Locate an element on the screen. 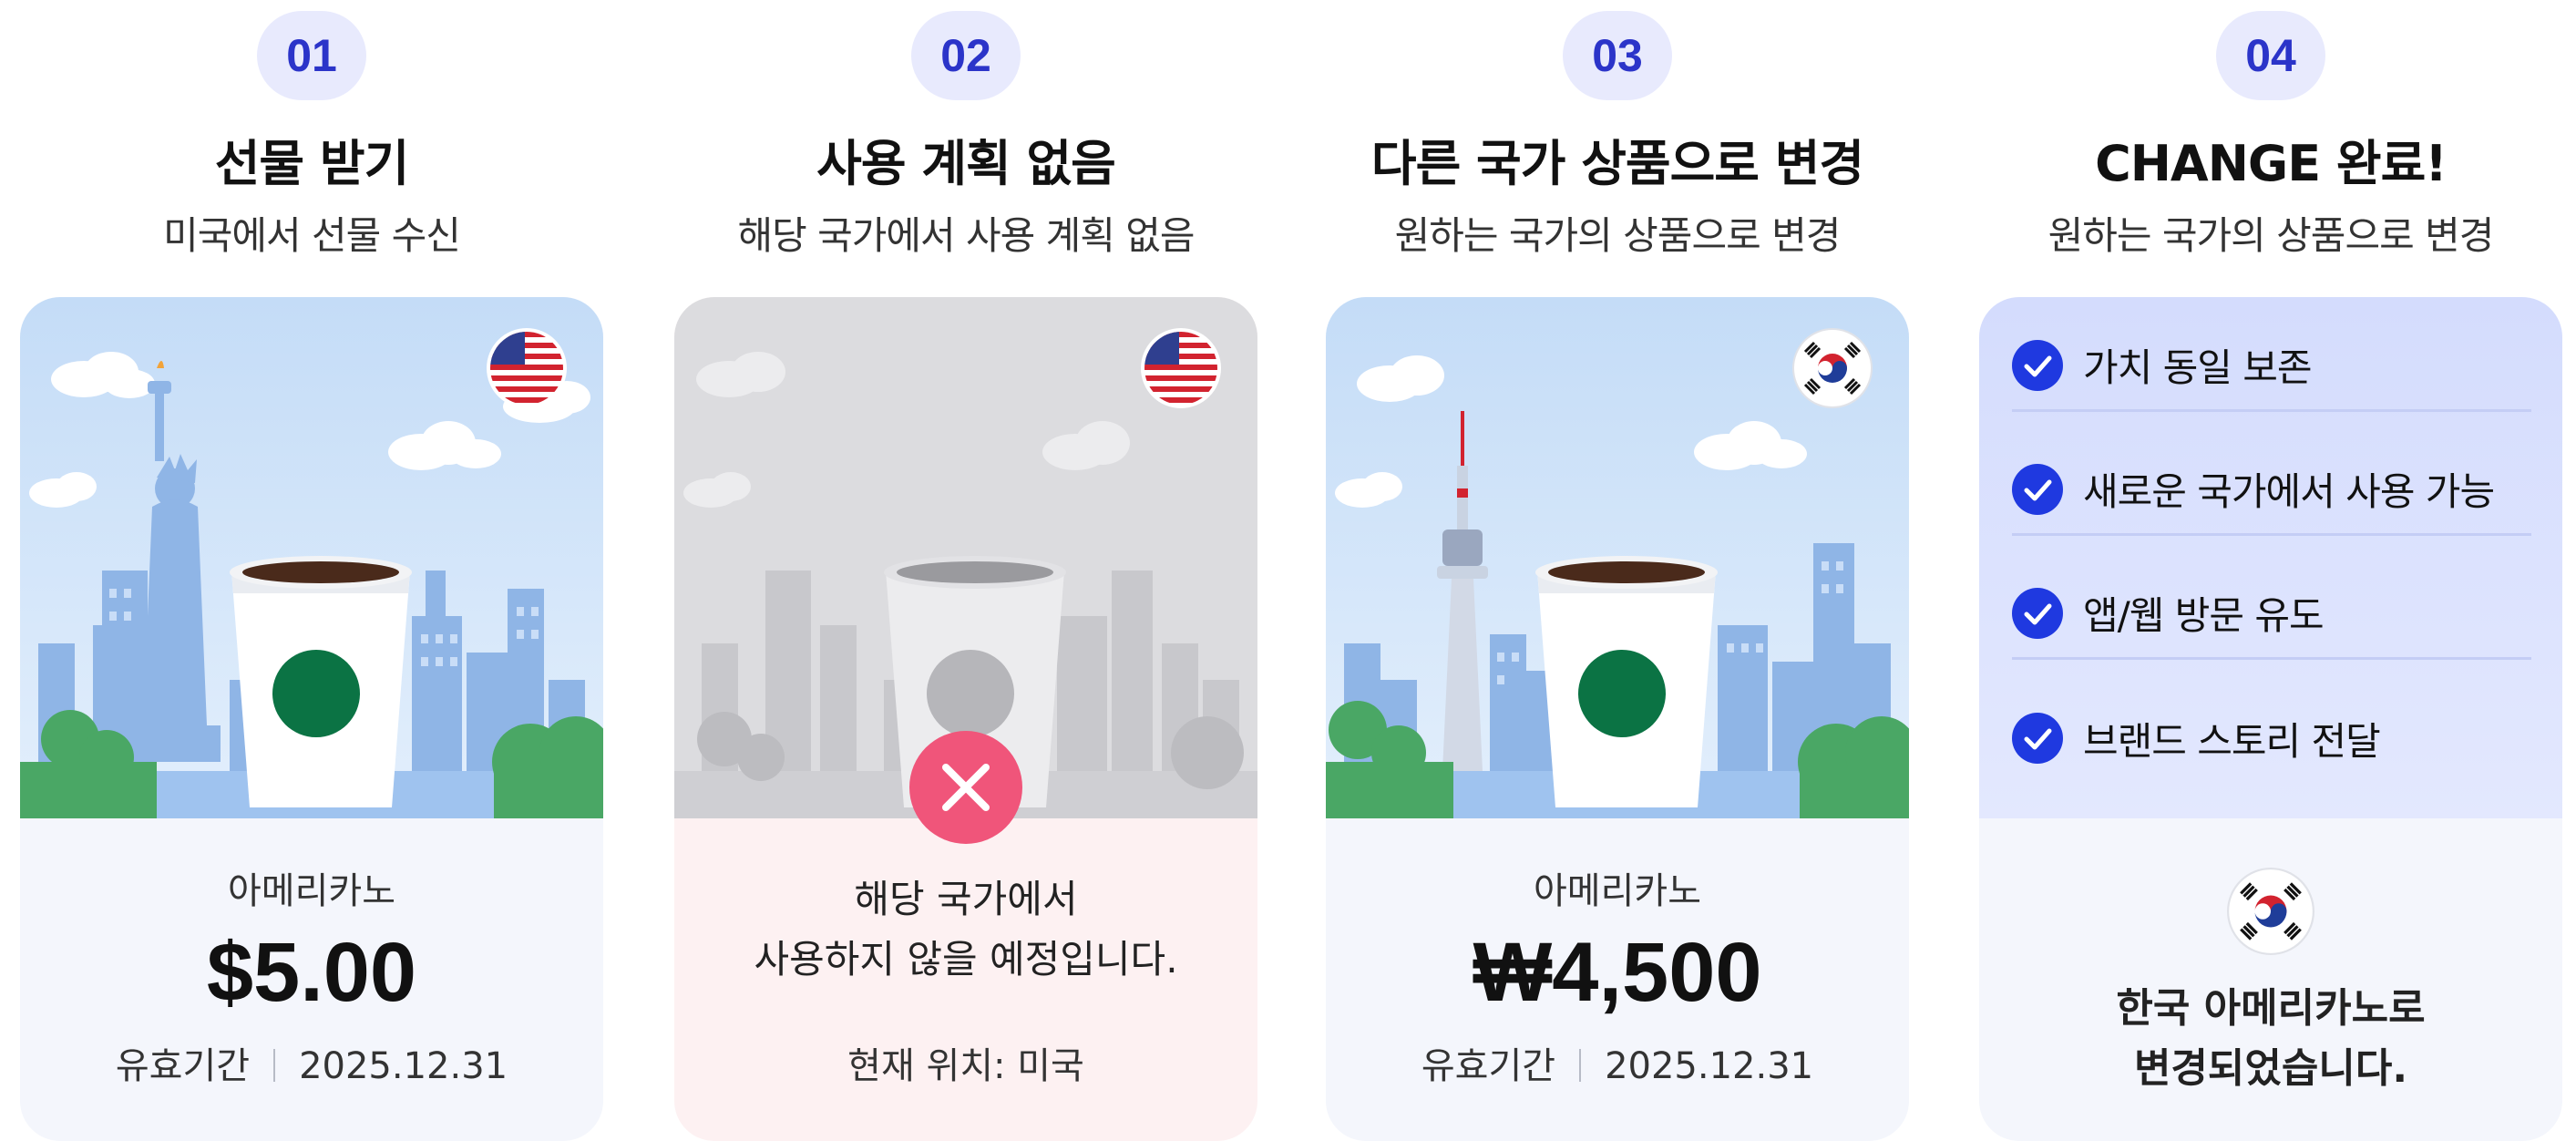  change-result: 한국 아메리카노로 변경되었습니다. is located at coordinates (2270, 979).